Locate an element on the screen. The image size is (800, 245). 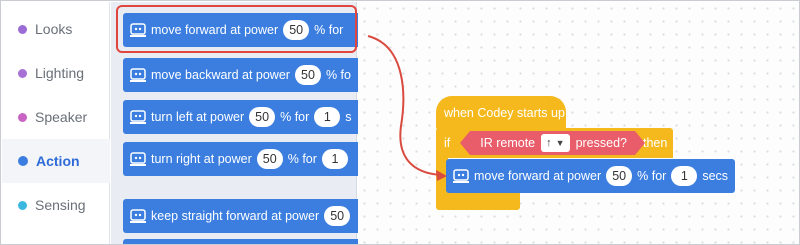
drag-arrow-icon is located at coordinates (407, 108).